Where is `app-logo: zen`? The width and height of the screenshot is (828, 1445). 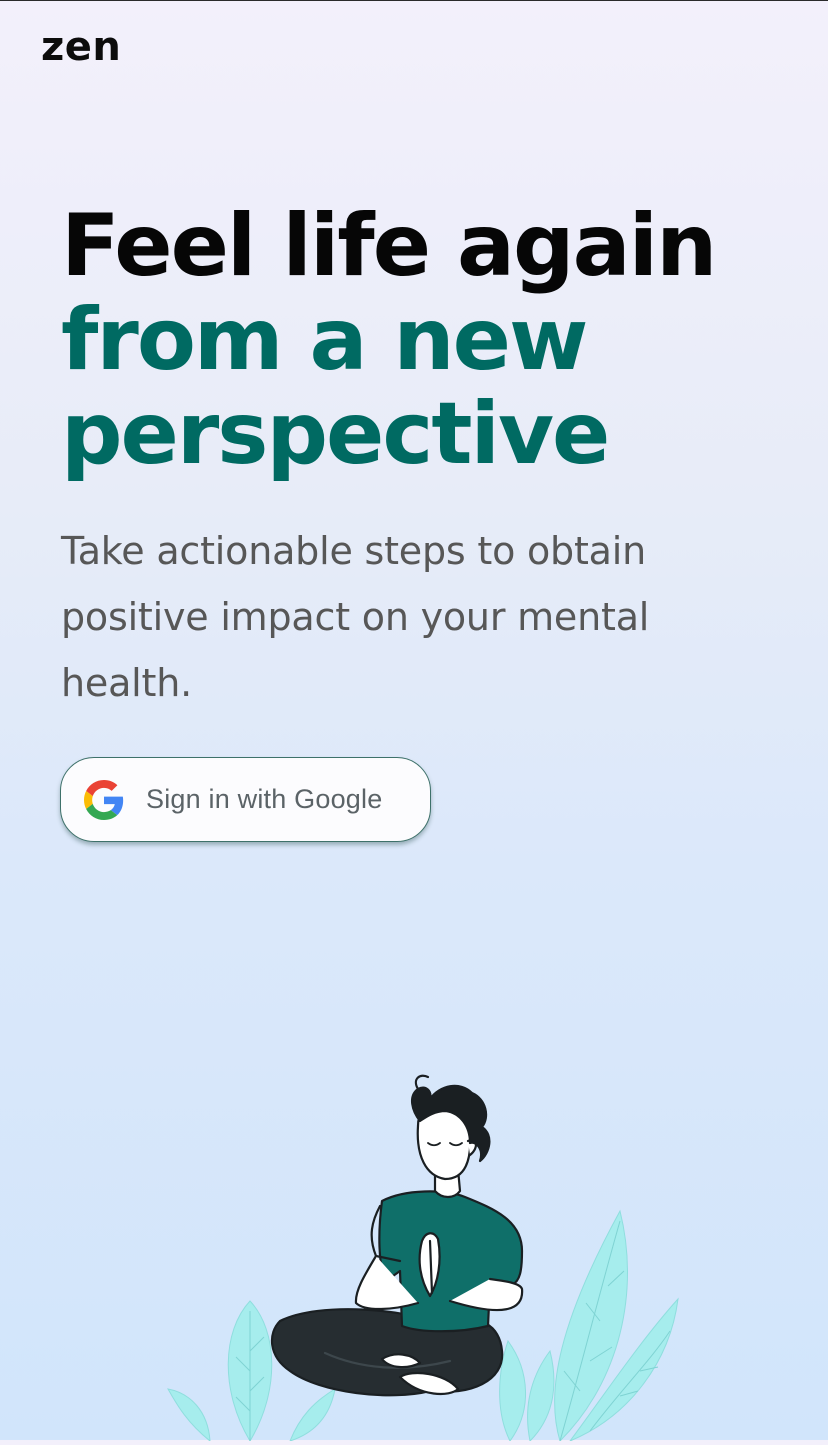 app-logo: zen is located at coordinates (81, 47).